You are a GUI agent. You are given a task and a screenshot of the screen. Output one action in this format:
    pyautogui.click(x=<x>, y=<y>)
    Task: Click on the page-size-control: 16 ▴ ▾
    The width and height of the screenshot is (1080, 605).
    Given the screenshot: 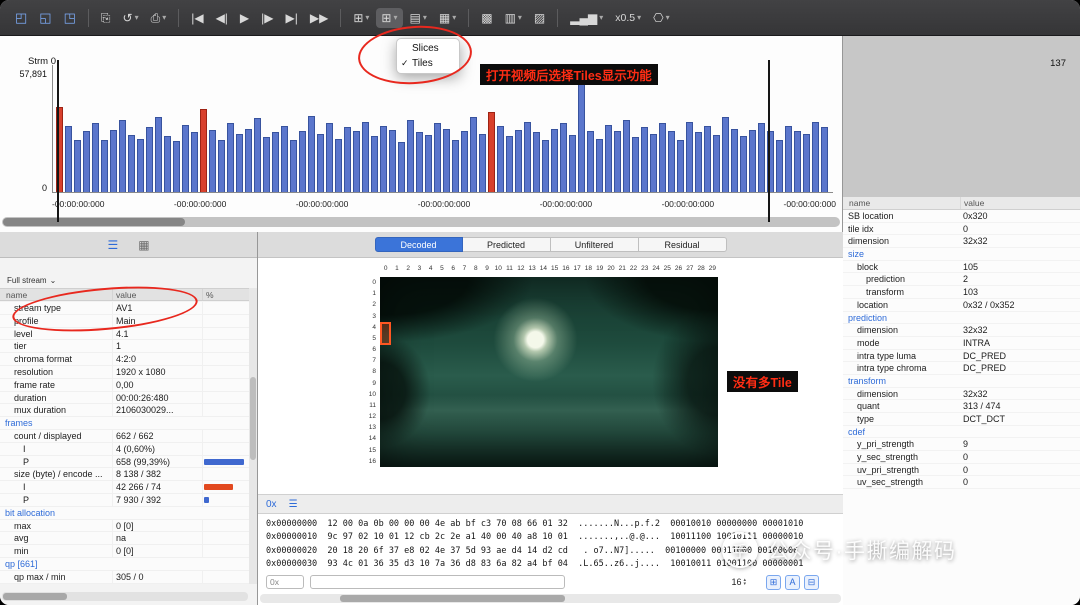 What is the action you would take?
    pyautogui.click(x=738, y=582)
    